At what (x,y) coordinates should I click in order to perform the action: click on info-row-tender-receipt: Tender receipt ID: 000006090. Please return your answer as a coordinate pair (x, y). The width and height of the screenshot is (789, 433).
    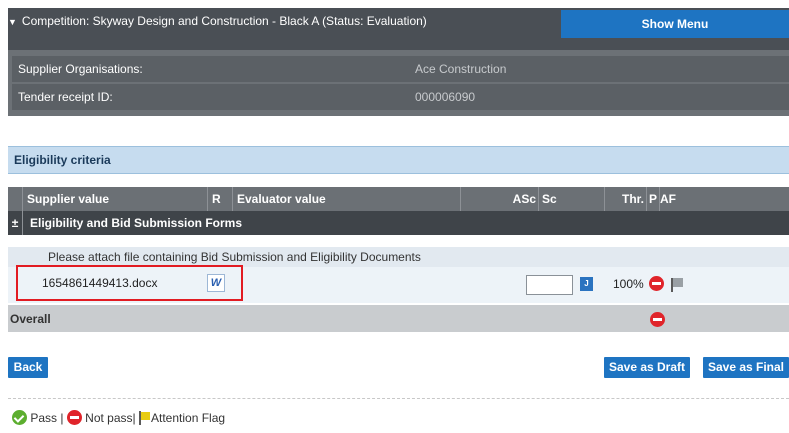
    Looking at the image, I should click on (400, 97).